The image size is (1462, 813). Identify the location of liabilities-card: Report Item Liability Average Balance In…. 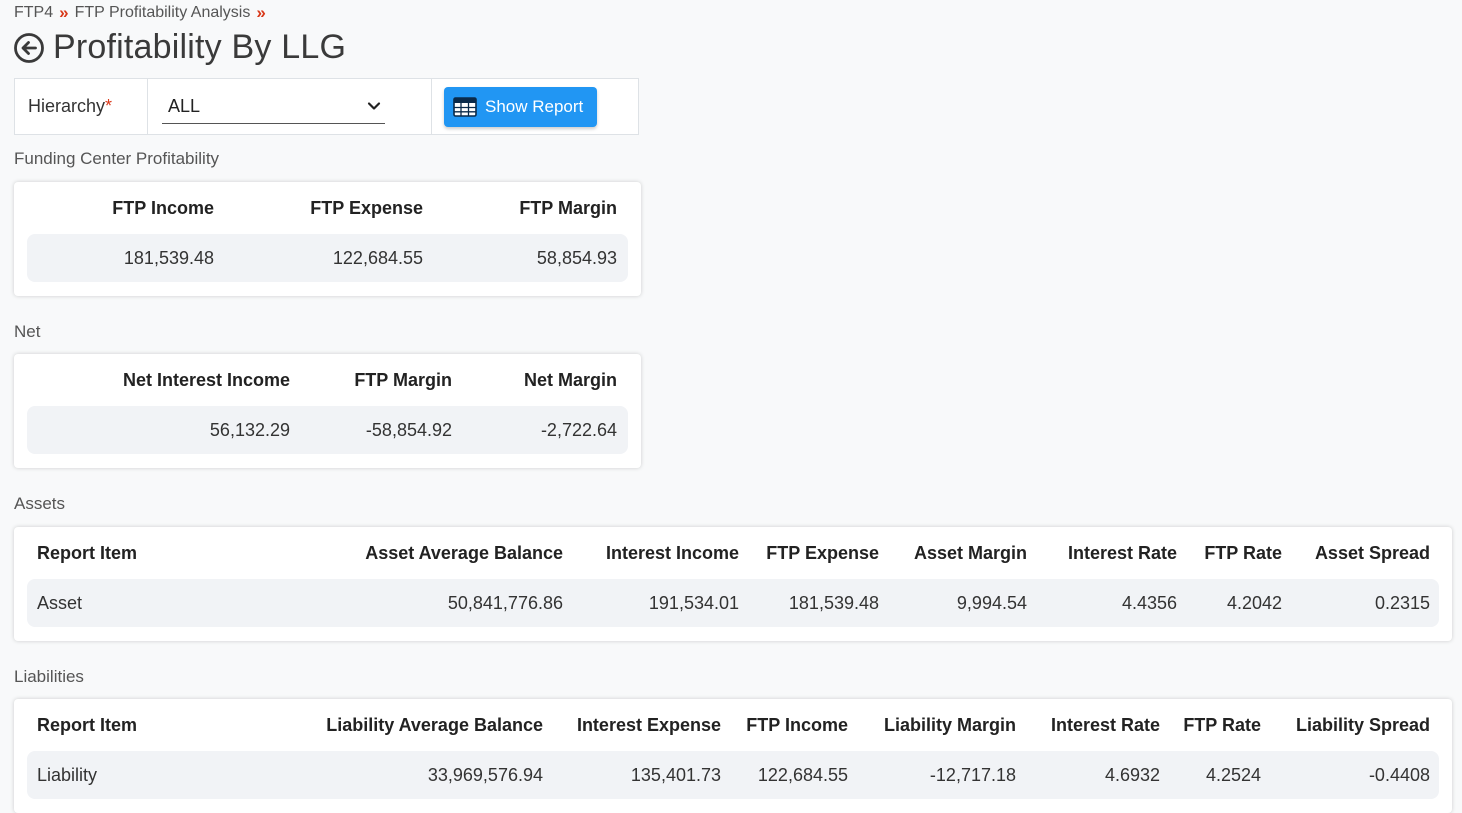
(733, 756).